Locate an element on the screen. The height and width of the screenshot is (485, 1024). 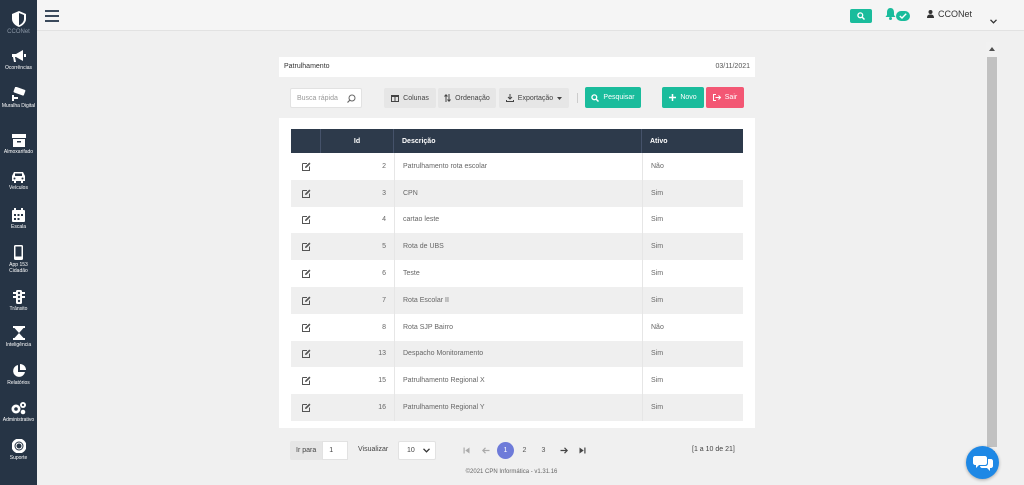
cogs-icon is located at coordinates (18, 408).